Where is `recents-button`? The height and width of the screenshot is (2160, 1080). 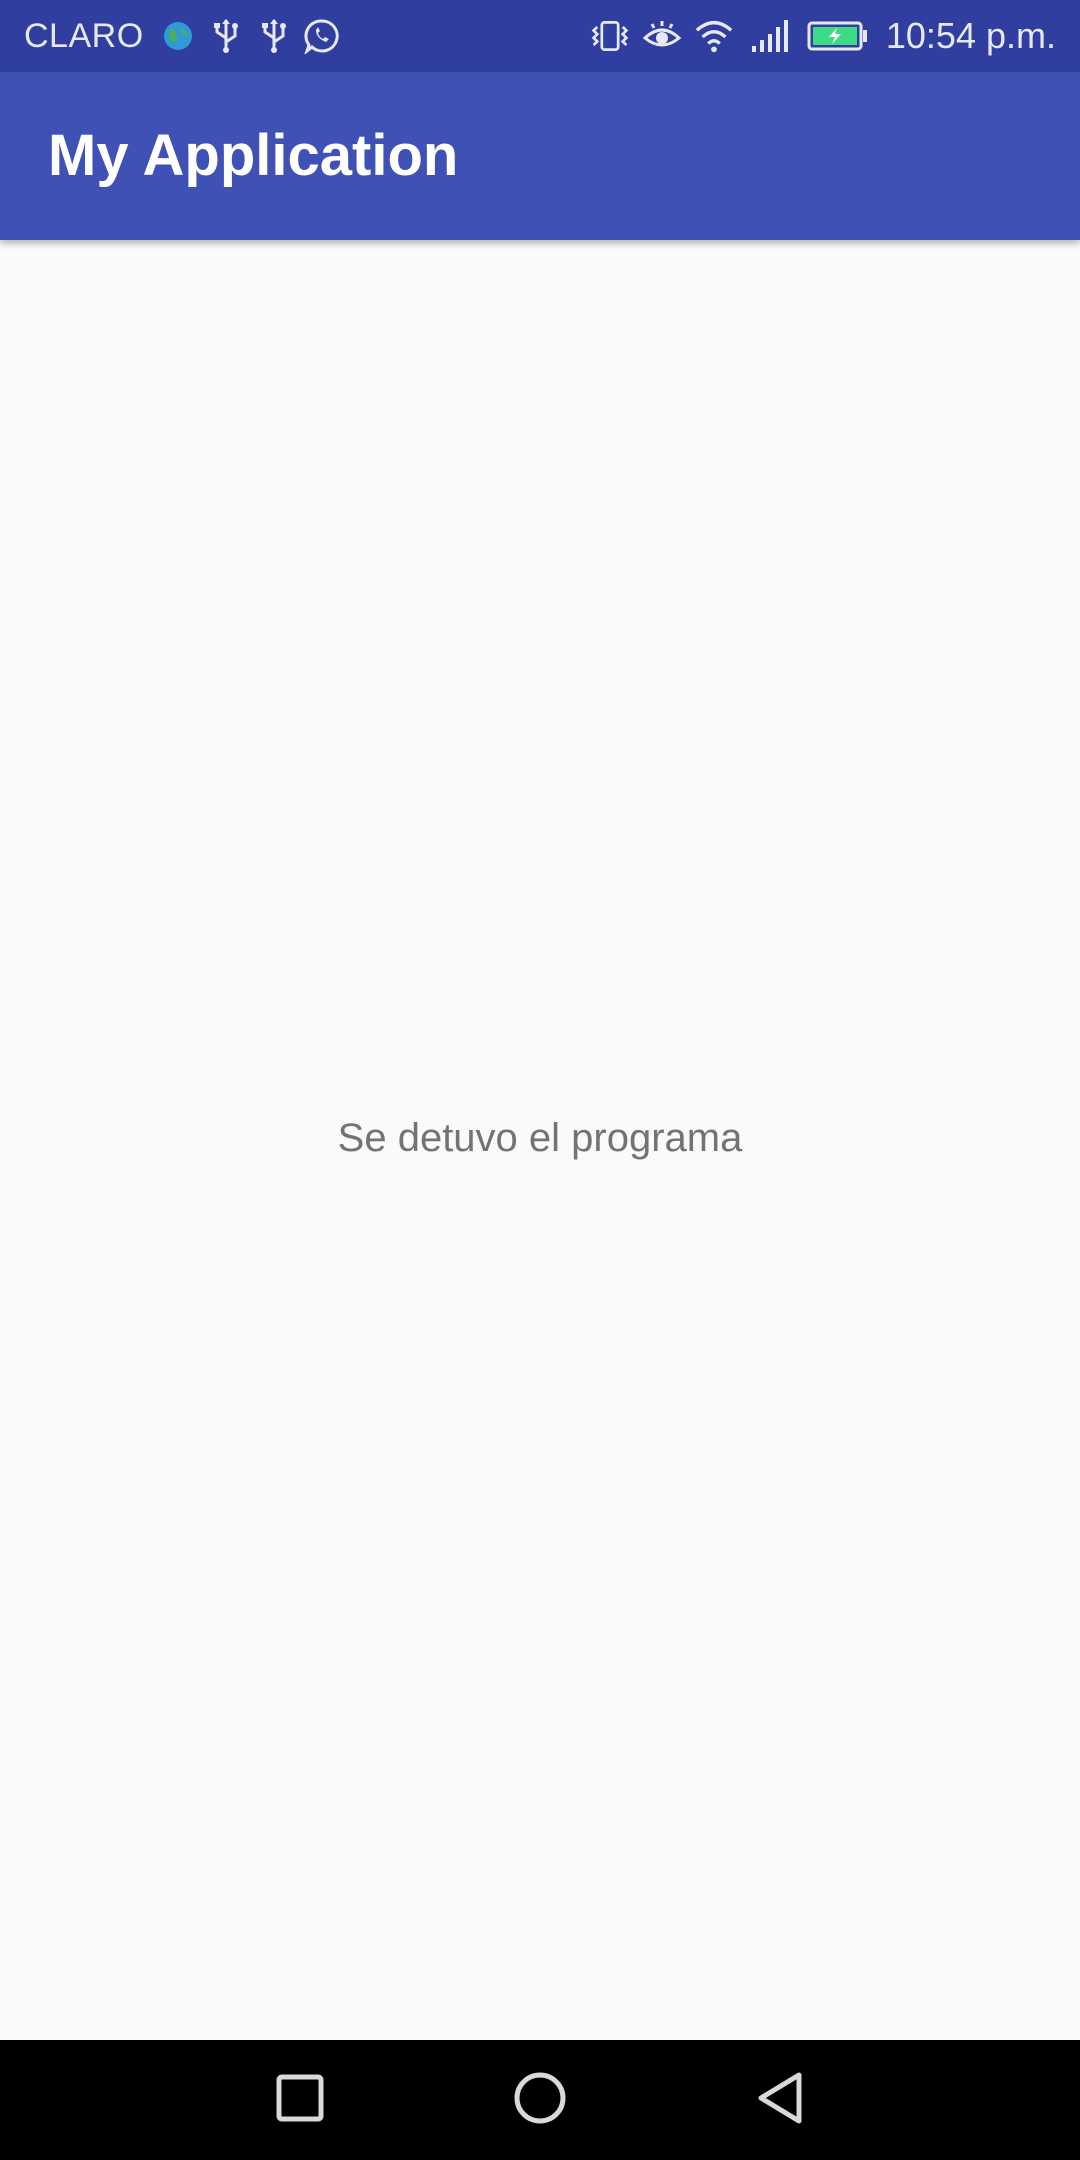 recents-button is located at coordinates (300, 2100).